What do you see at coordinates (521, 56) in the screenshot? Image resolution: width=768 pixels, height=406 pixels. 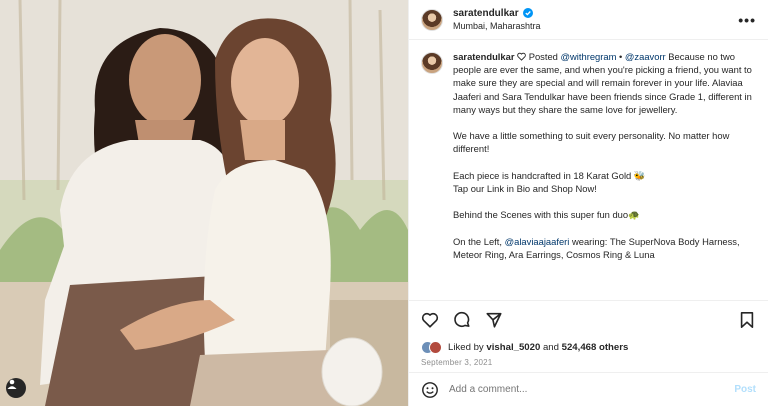 I see `heart-outline-icon` at bounding box center [521, 56].